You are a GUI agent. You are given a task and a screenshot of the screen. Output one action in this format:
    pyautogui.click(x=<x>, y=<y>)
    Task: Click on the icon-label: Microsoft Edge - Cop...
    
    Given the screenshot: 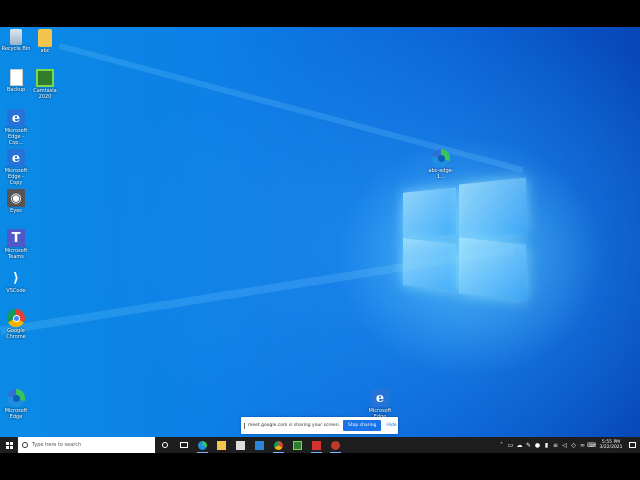 What is the action you would take?
    pyautogui.click(x=16, y=137)
    